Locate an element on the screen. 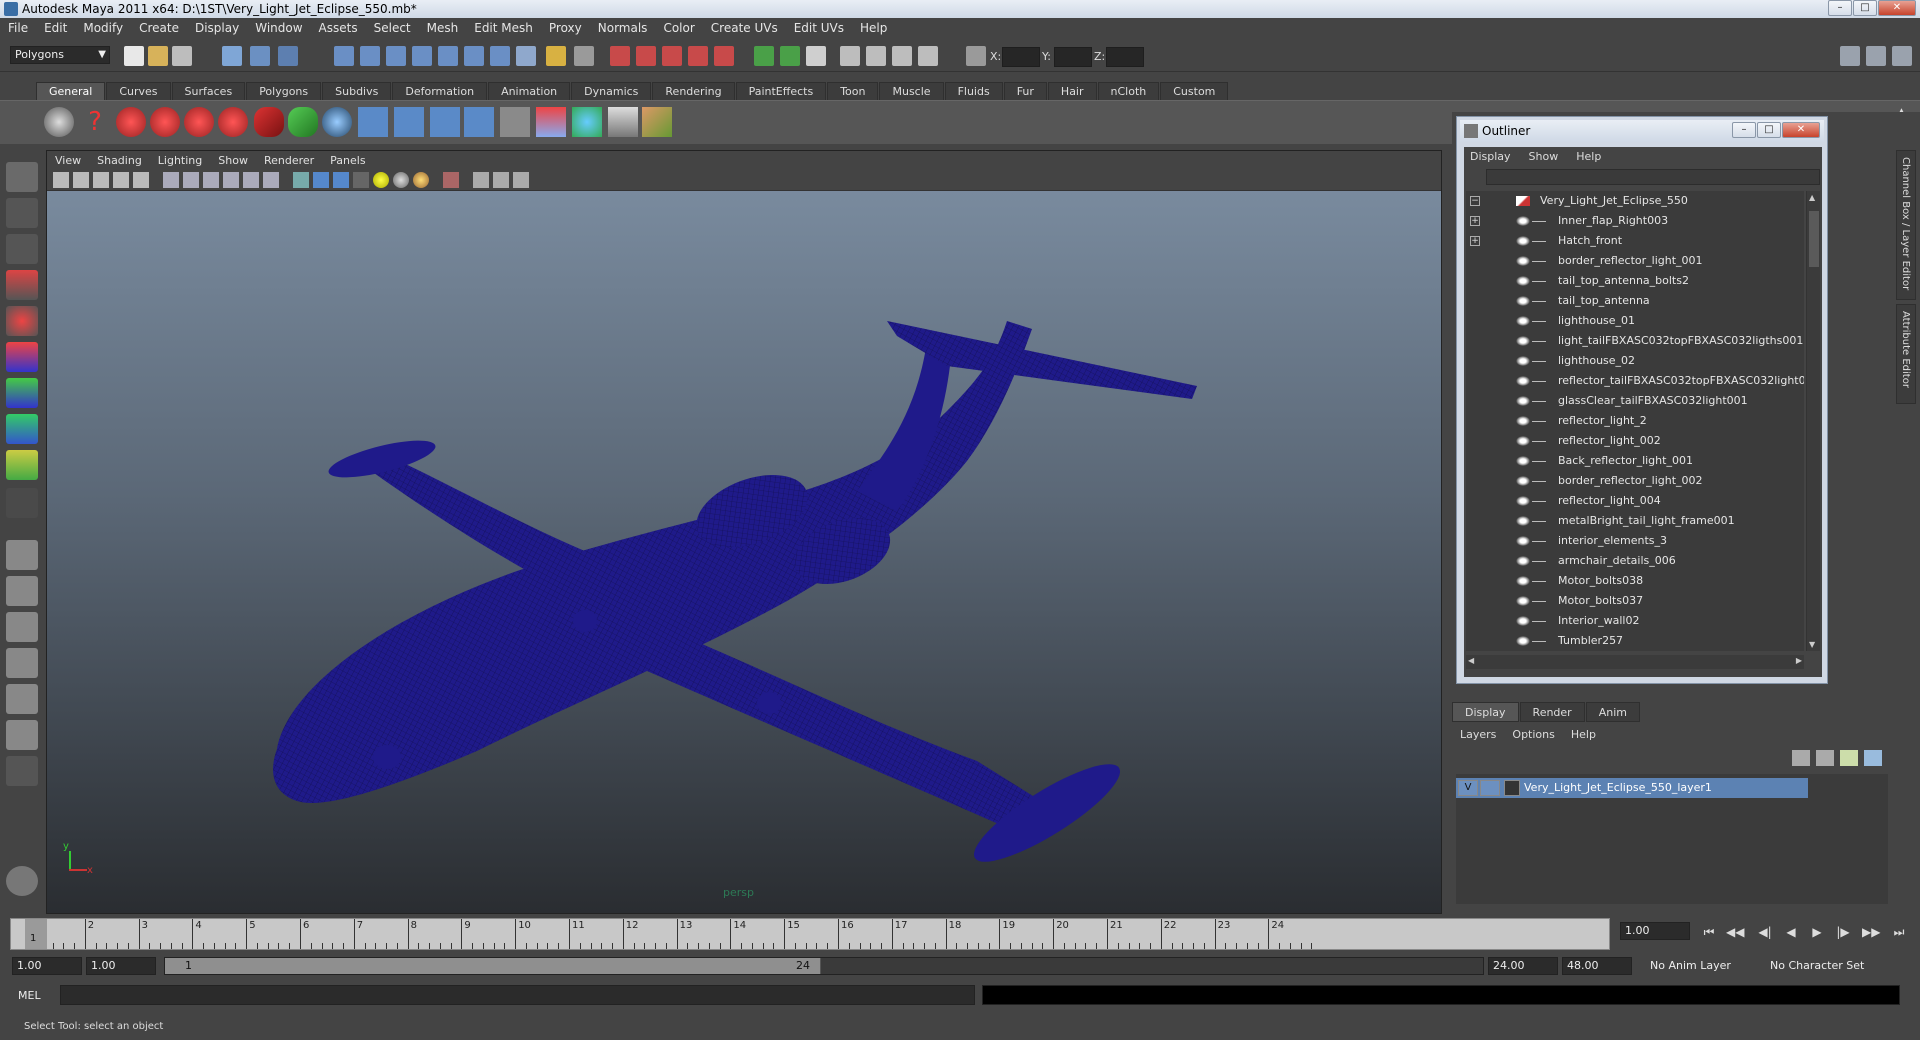 This screenshot has width=1920, height=1040. select-object-icon is located at coordinates (260, 56).